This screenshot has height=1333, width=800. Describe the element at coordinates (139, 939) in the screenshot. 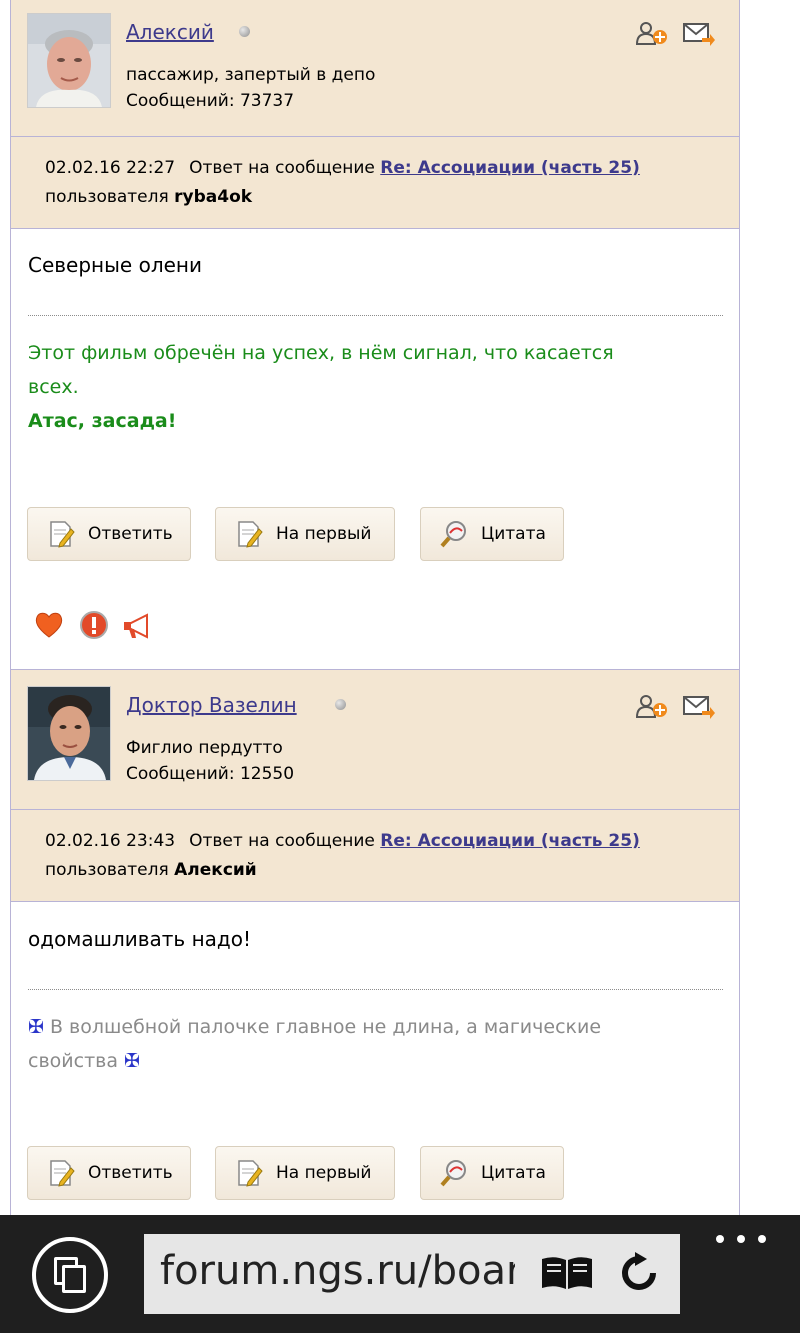

I see `post-text: одомашливать надо!` at that location.